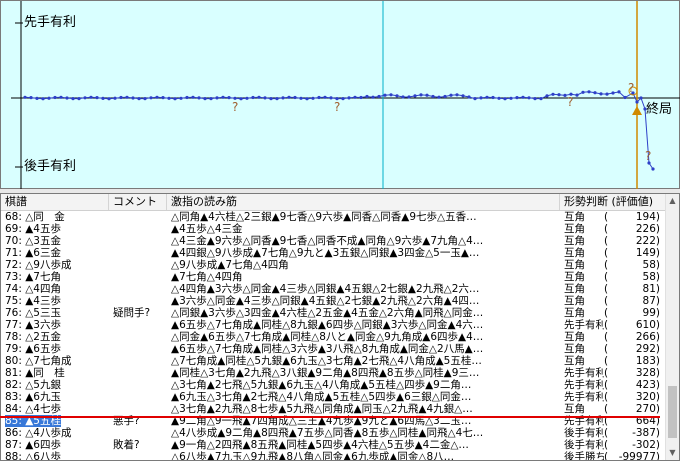 The image size is (680, 461). What do you see at coordinates (33, 385) in the screenshot?
I see `row-move-text: 82: △5九銀` at bounding box center [33, 385].